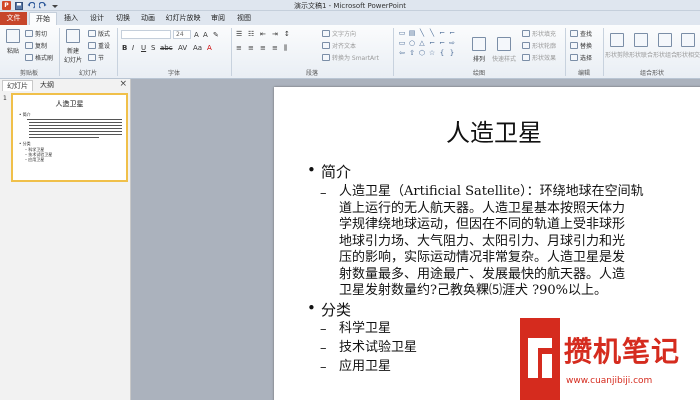  Describe the element at coordinates (29, 45) in the screenshot. I see `copy-icon` at that location.